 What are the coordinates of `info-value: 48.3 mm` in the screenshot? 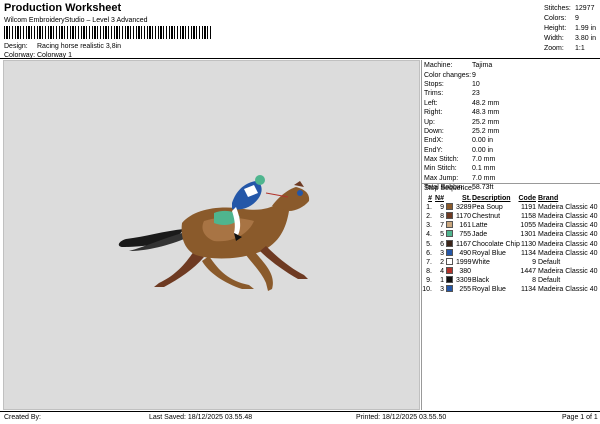 It's located at (486, 113).